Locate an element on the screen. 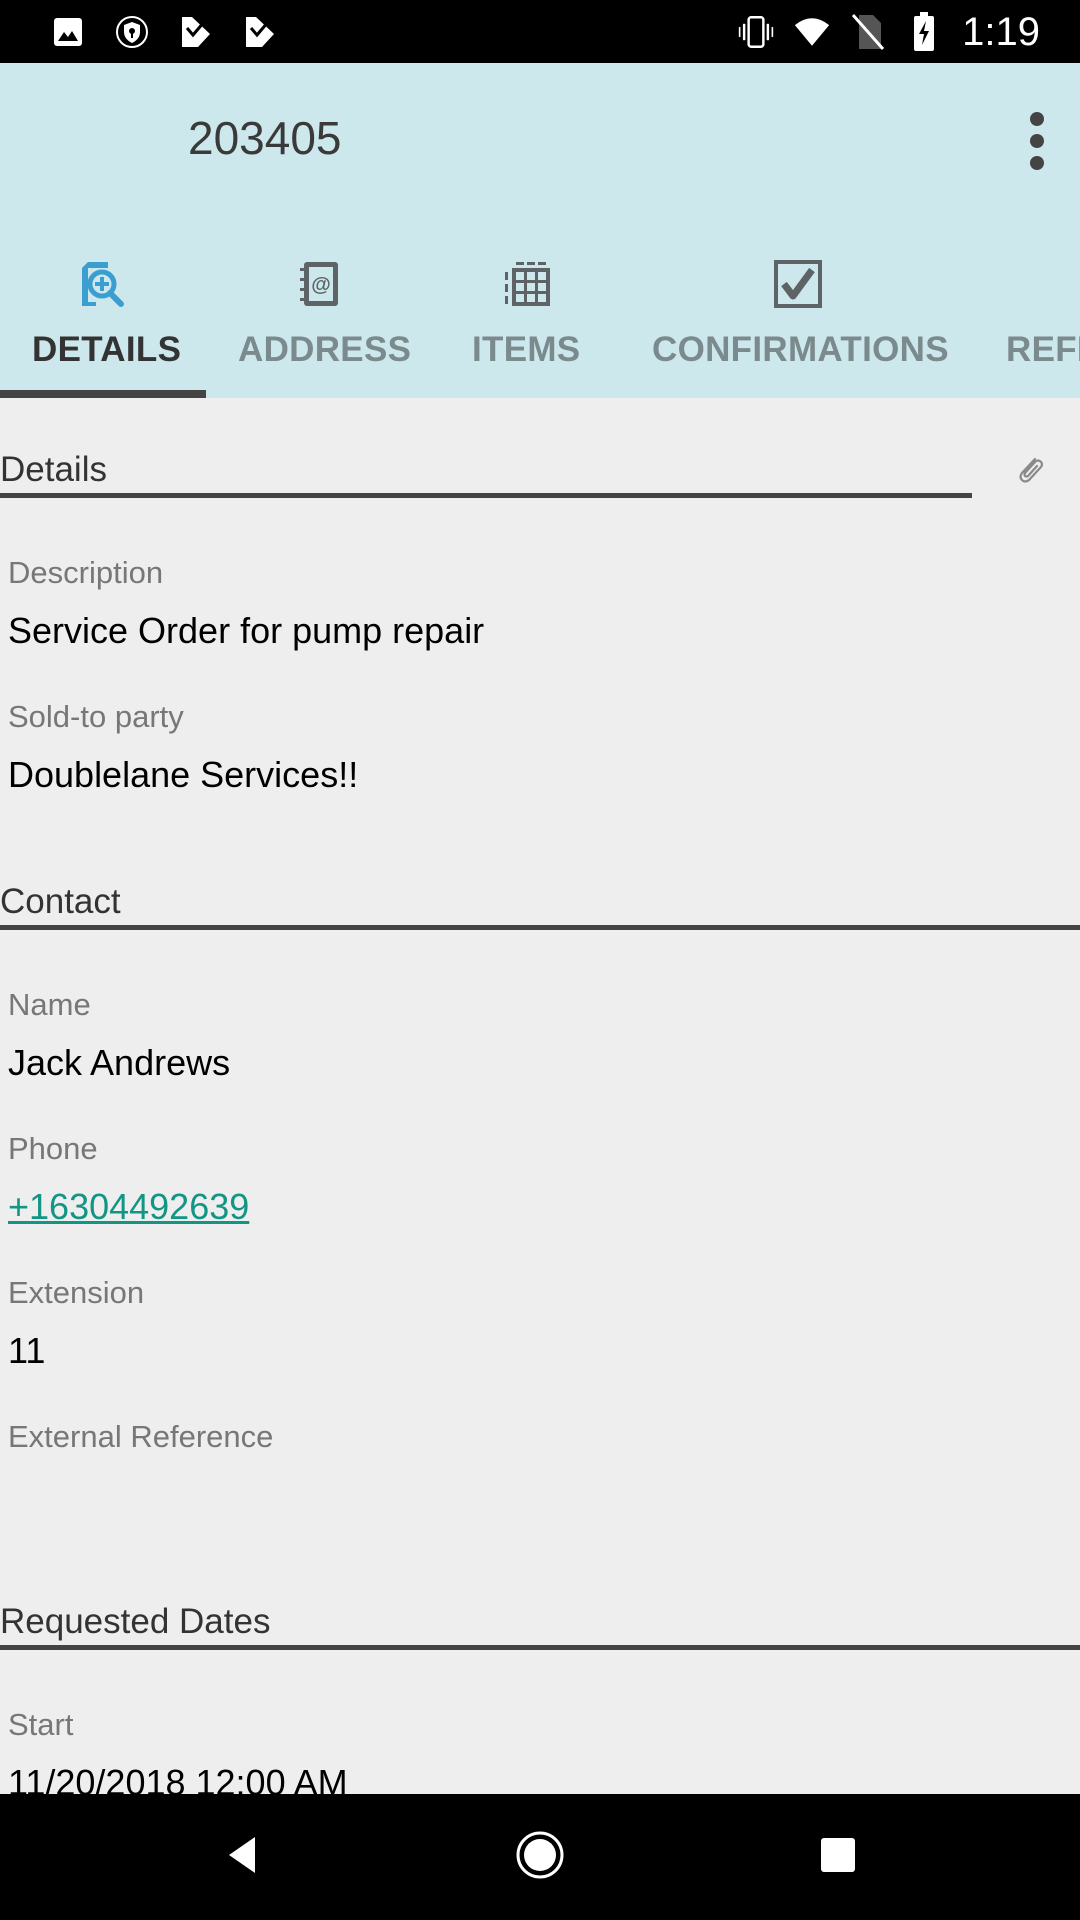 Image resolution: width=1080 pixels, height=1920 pixels. attach-button is located at coordinates (1030, 472).